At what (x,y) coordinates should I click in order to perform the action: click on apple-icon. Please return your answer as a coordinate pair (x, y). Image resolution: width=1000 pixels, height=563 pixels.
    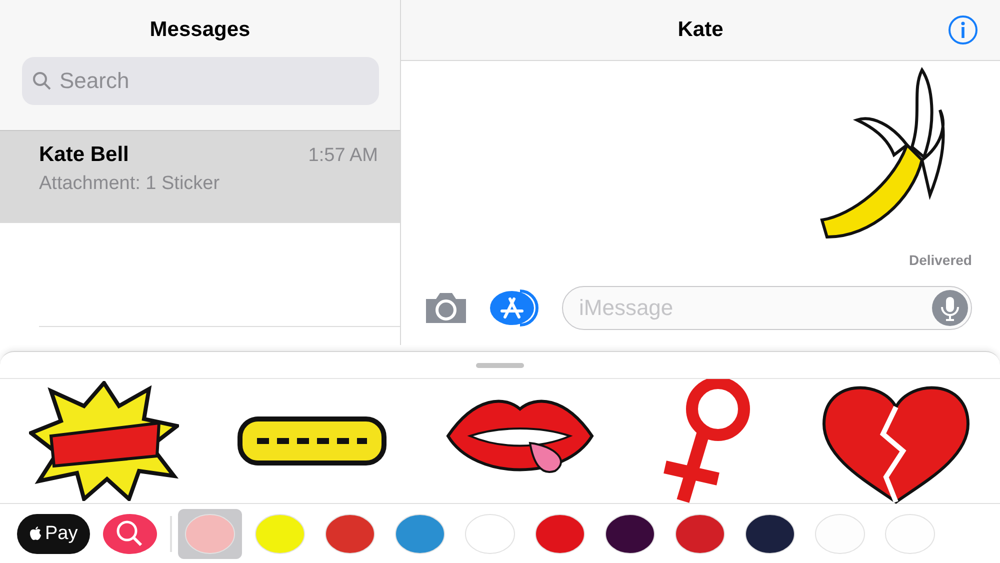
    Looking at the image, I should click on (35, 533).